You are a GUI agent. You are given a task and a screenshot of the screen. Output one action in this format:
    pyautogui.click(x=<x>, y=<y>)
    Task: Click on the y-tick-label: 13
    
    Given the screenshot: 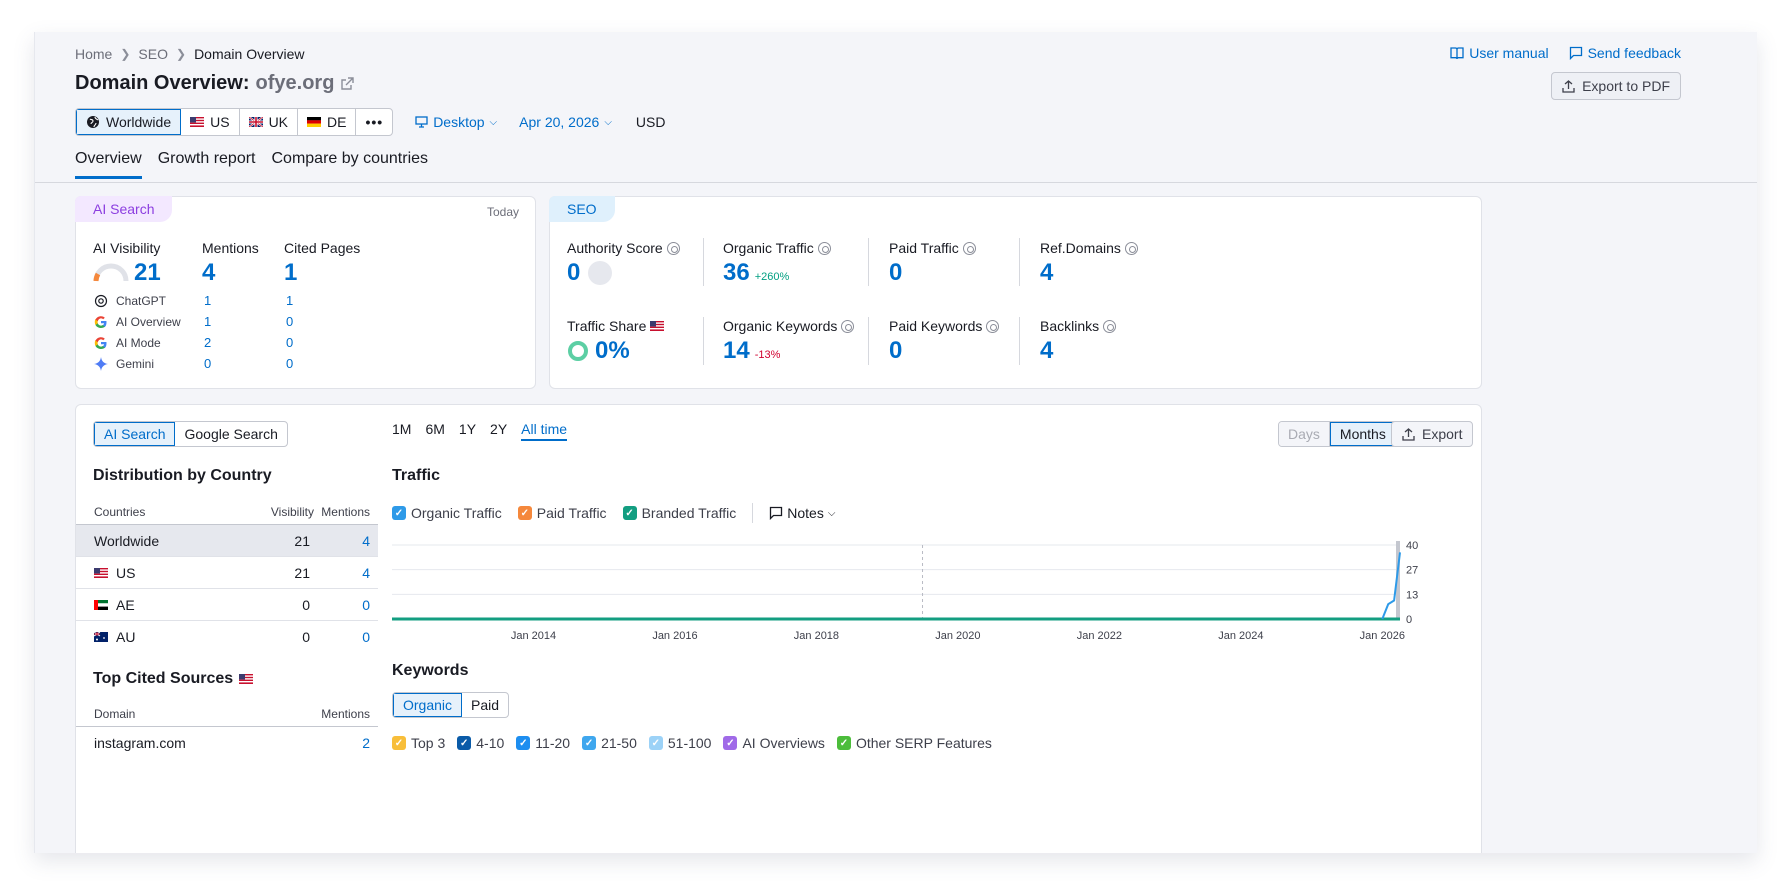 What is the action you would take?
    pyautogui.click(x=1412, y=595)
    